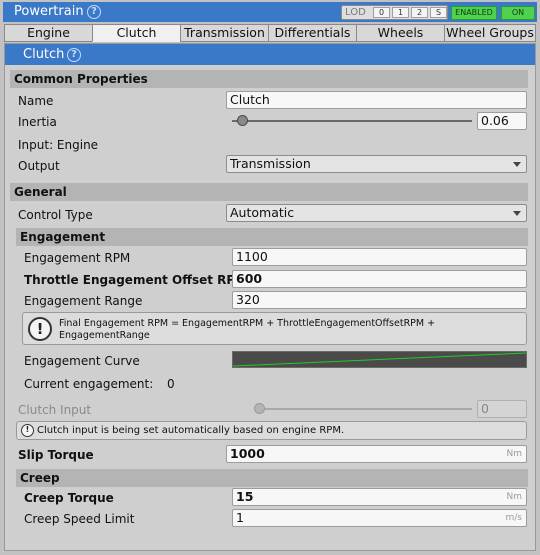 Image resolution: width=540 pixels, height=555 pixels. I want to click on output-dropdown: Transmission, so click(376, 164).